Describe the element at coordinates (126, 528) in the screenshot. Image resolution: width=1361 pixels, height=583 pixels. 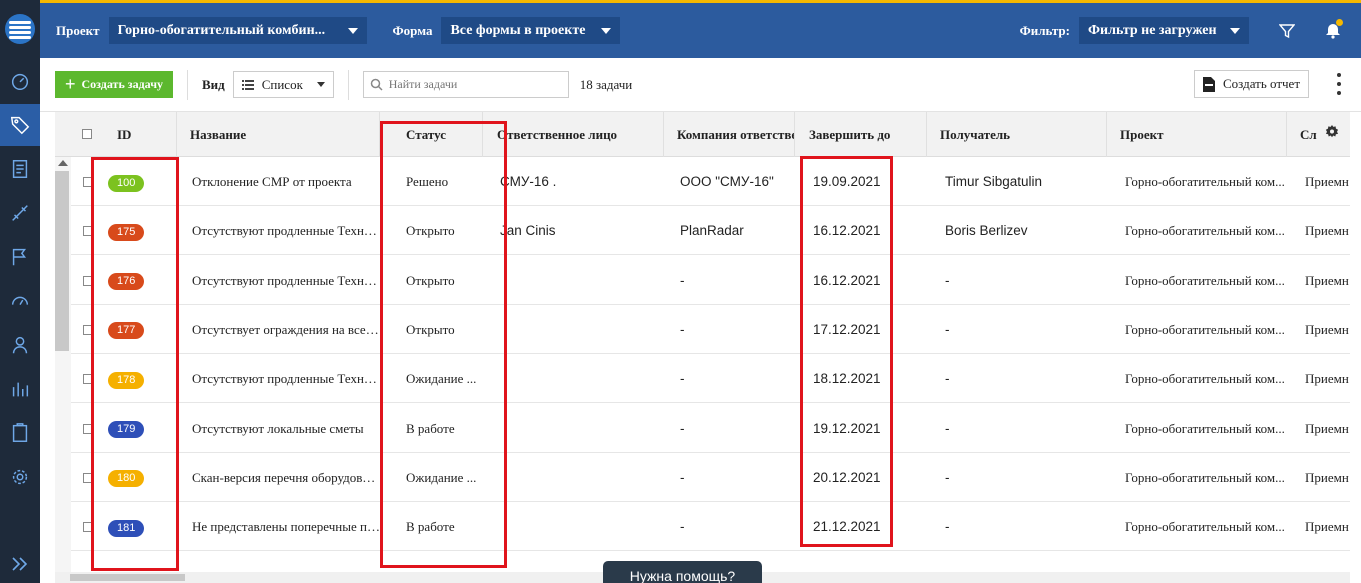
I see `id-badge: 181` at that location.